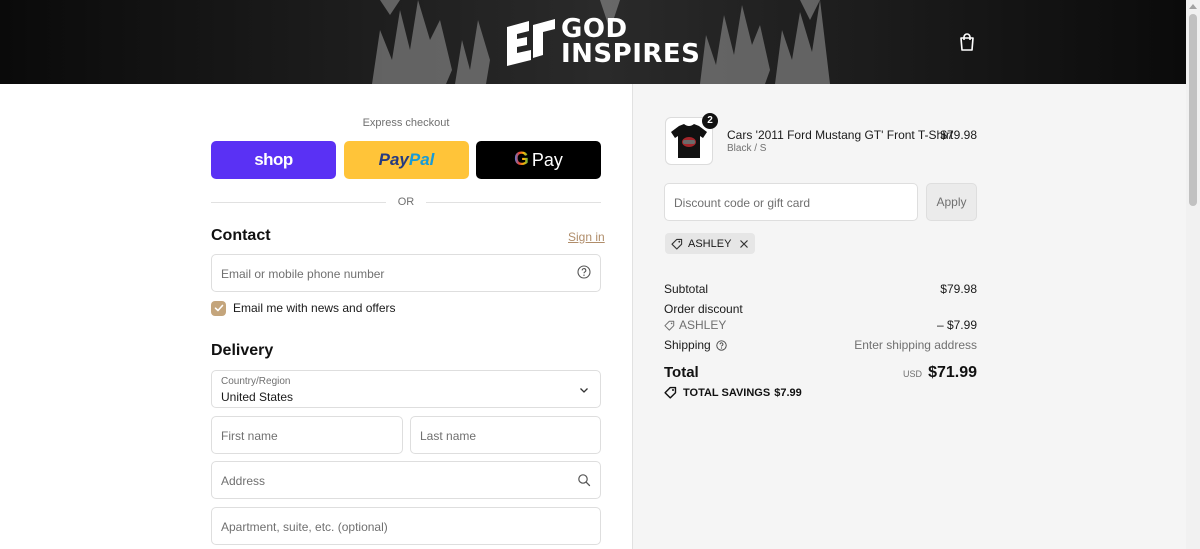 The width and height of the screenshot is (1200, 549). Describe the element at coordinates (967, 42) in the screenshot. I see `shopping-bag-icon` at that location.